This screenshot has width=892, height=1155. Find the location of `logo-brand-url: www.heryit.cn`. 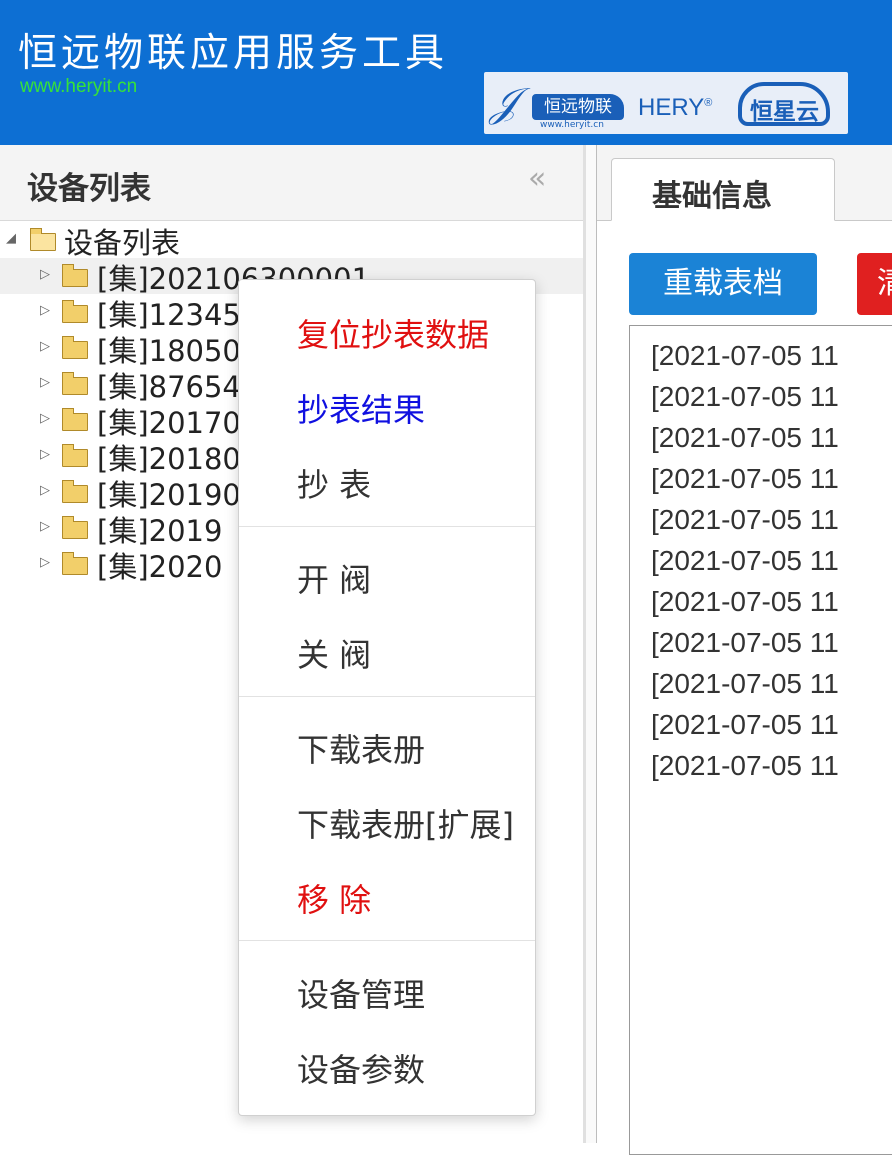

logo-brand-url: www.heryit.cn is located at coordinates (572, 125).